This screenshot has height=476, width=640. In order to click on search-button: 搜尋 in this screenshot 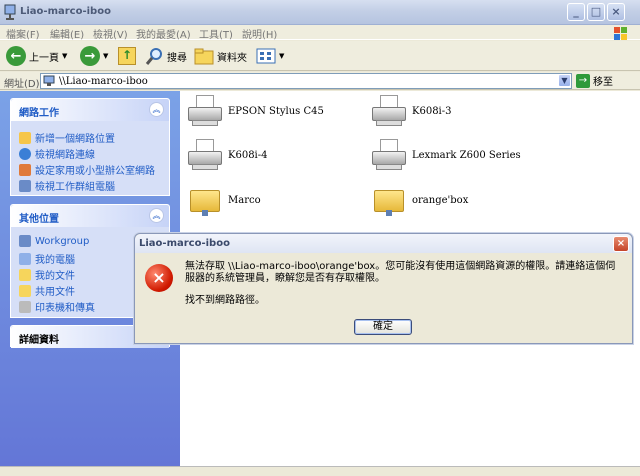, I will do `click(165, 56)`.